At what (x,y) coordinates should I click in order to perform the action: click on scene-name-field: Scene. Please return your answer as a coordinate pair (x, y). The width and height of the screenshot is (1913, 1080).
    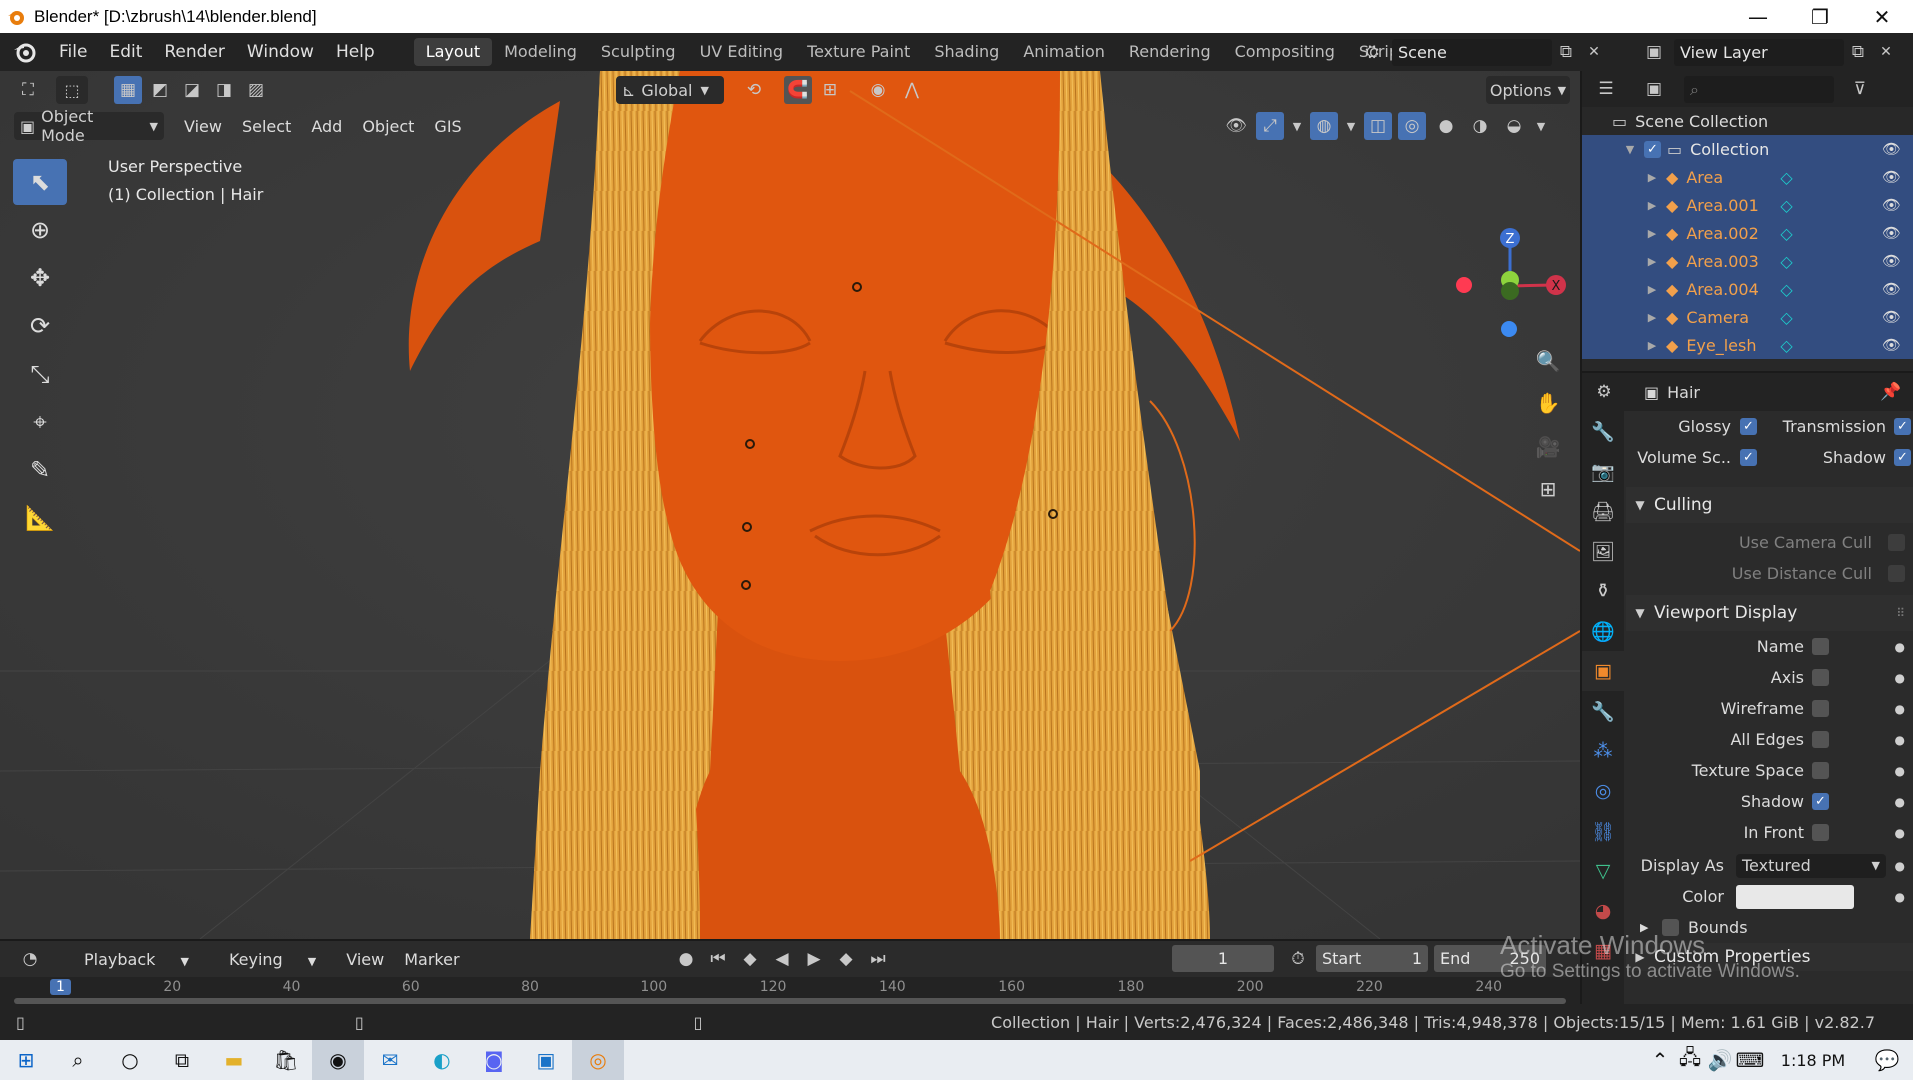
    Looking at the image, I should click on (1472, 52).